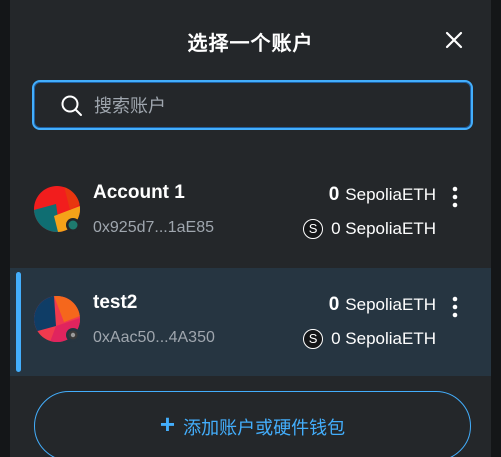 The width and height of the screenshot is (501, 457). I want to click on add-account-label: 添加账户或硬件钱包, so click(264, 428).